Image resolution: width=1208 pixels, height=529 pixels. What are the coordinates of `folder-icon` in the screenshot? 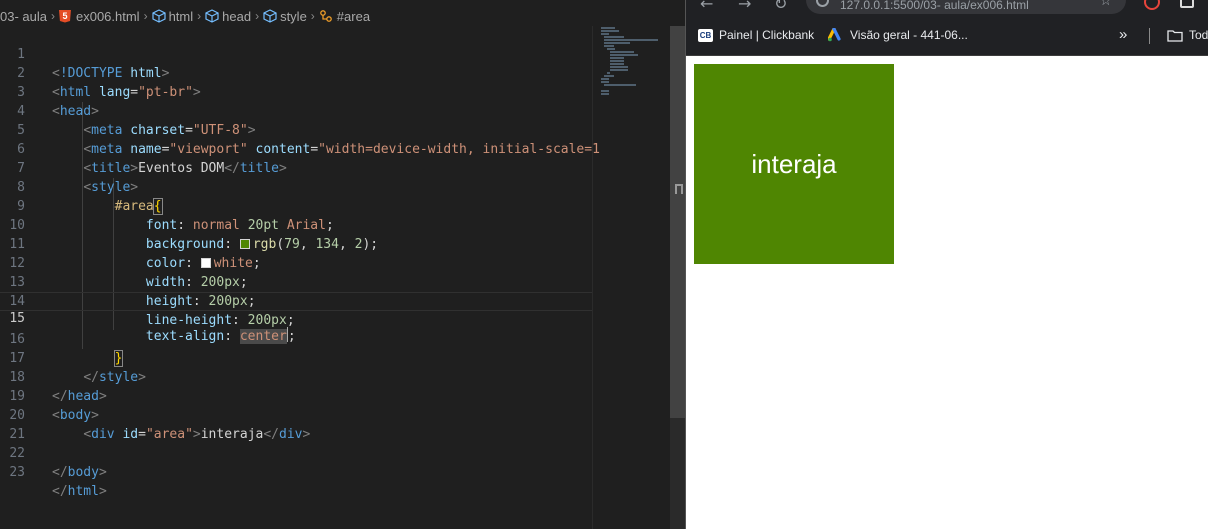 It's located at (1175, 35).